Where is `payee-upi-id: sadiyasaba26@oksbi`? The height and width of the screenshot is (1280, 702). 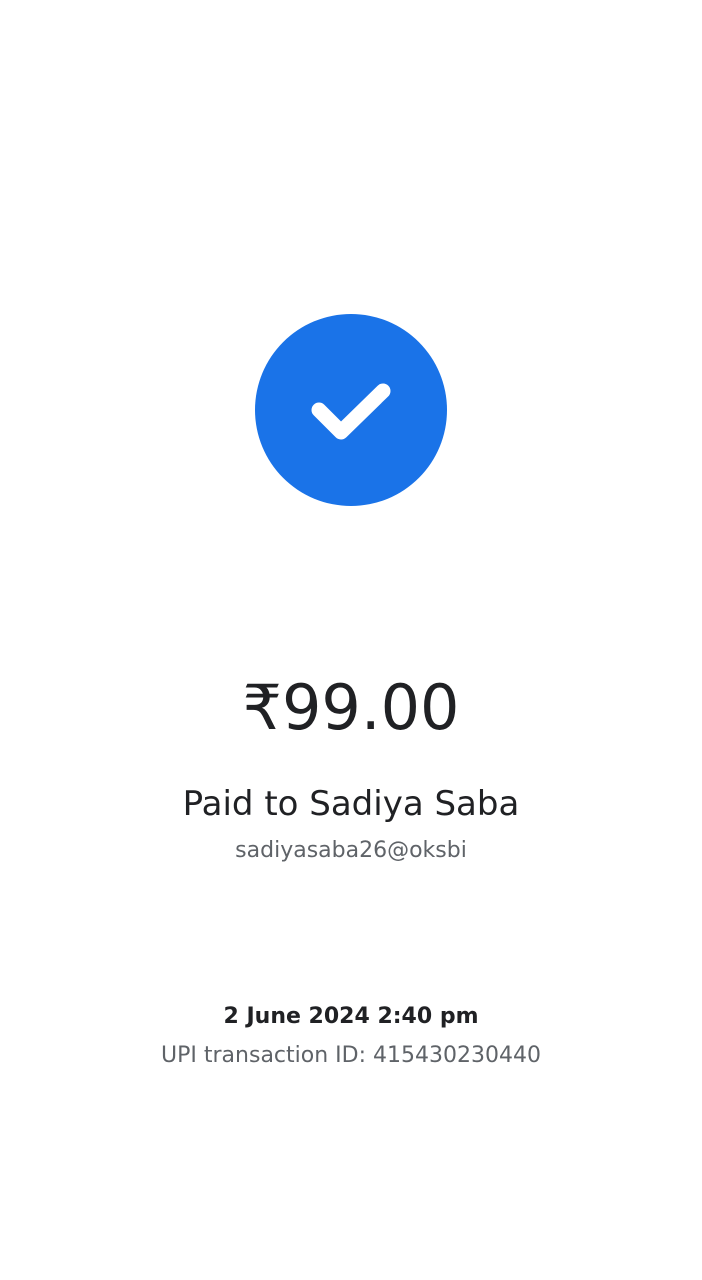 payee-upi-id: sadiyasaba26@oksbi is located at coordinates (351, 850).